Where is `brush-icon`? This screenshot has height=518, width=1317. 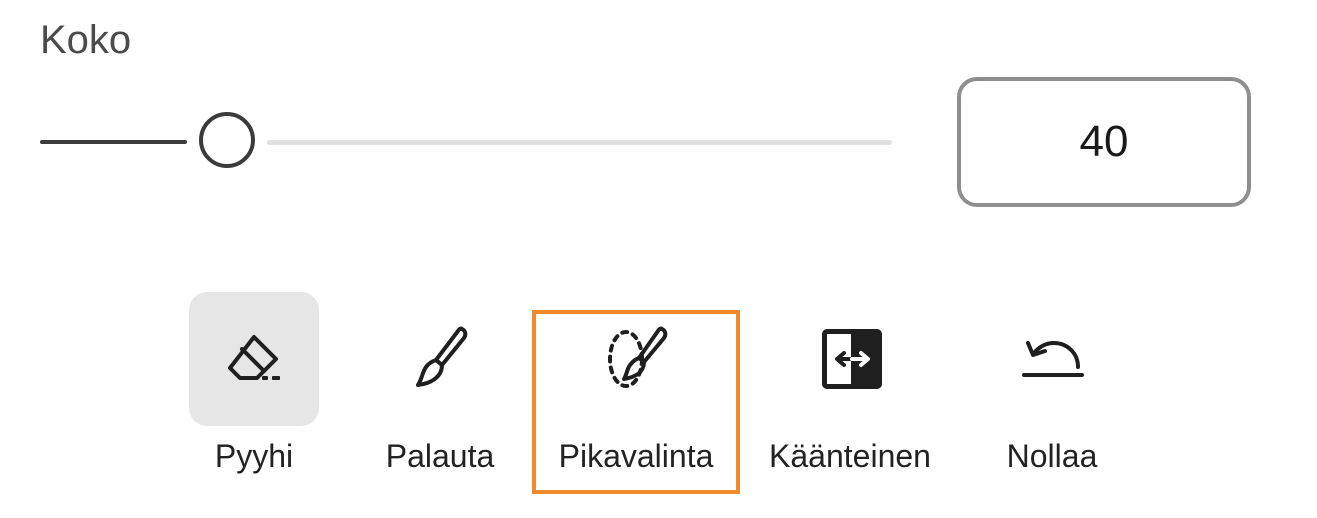
brush-icon is located at coordinates (442, 356).